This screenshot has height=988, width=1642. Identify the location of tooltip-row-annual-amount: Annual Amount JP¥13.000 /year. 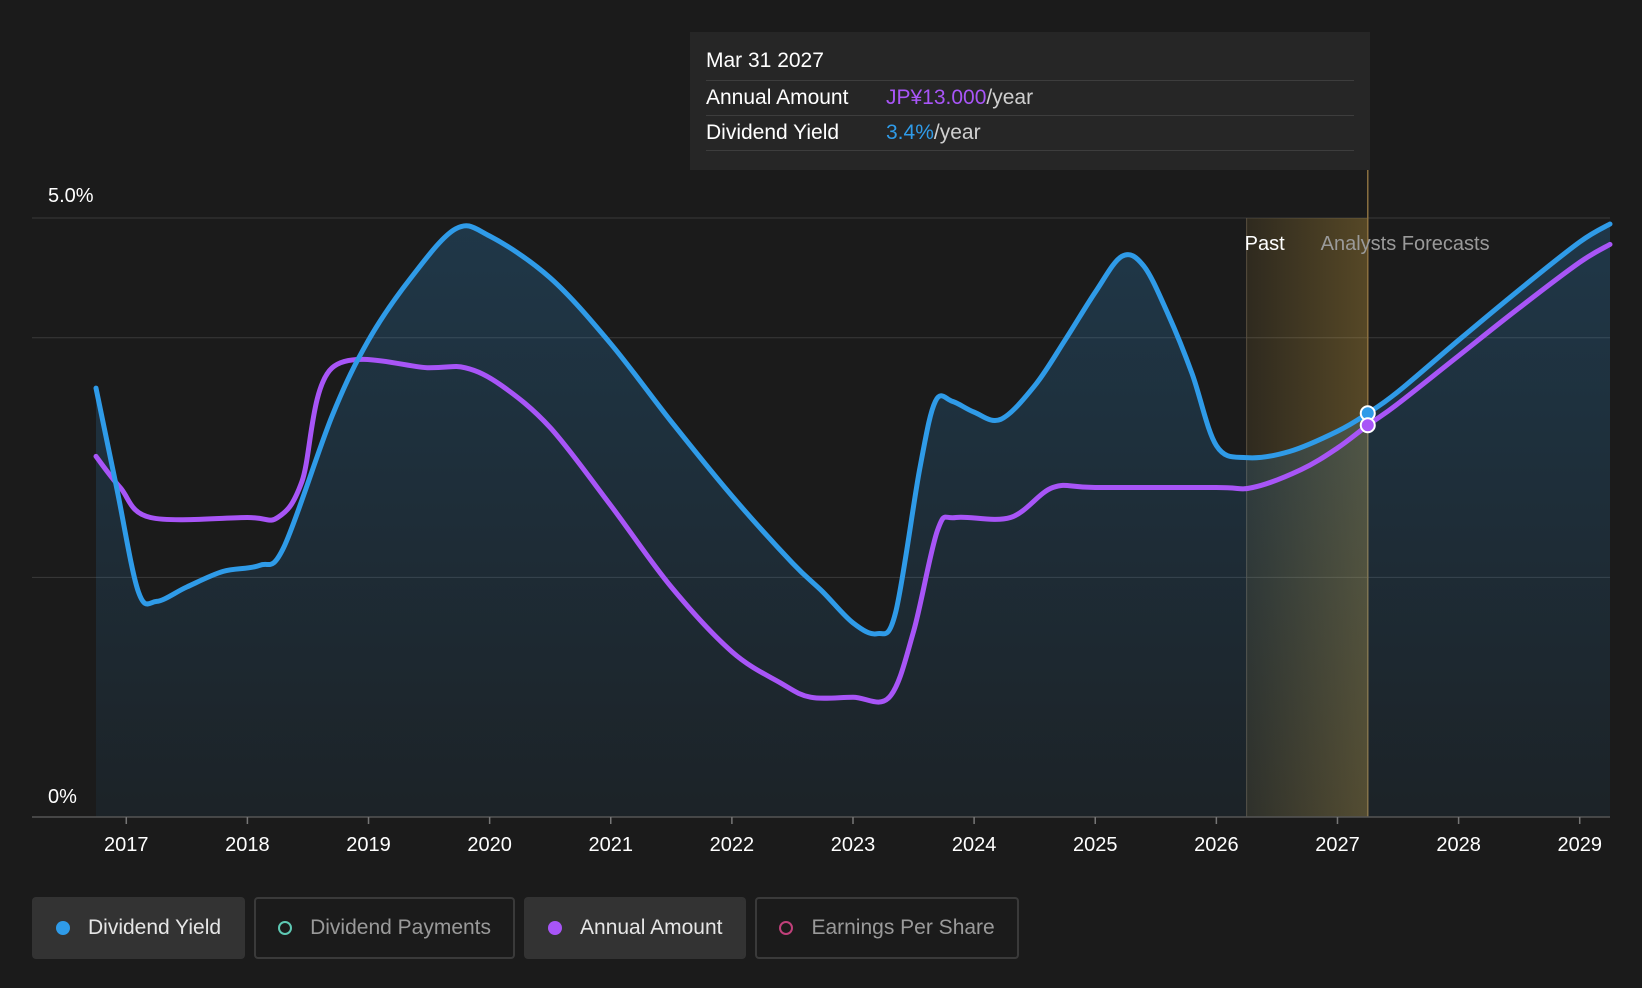
(1030, 98).